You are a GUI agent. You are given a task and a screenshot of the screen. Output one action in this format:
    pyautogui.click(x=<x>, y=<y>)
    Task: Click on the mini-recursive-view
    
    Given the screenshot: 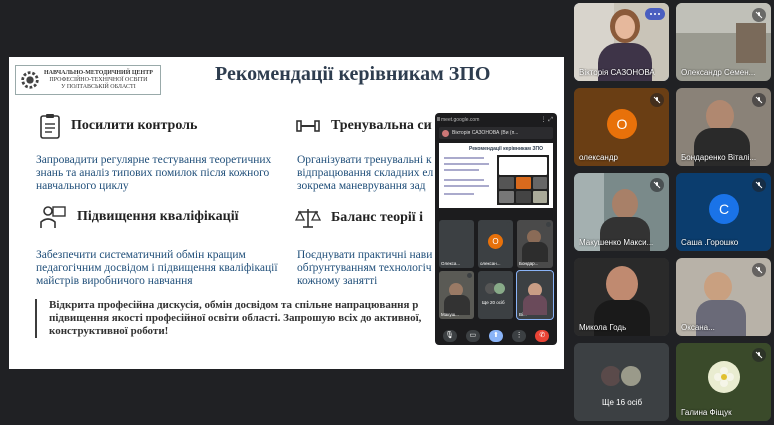 What is the action you would take?
    pyautogui.click(x=523, y=180)
    